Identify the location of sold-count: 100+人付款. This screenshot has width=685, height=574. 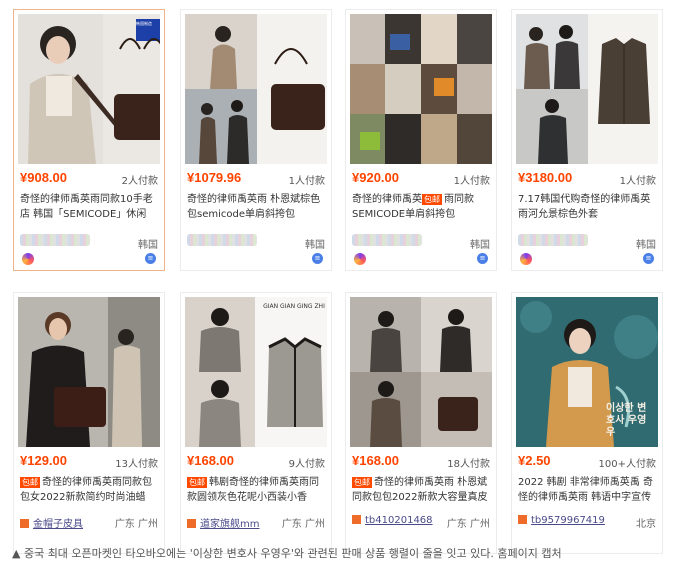
(627, 464).